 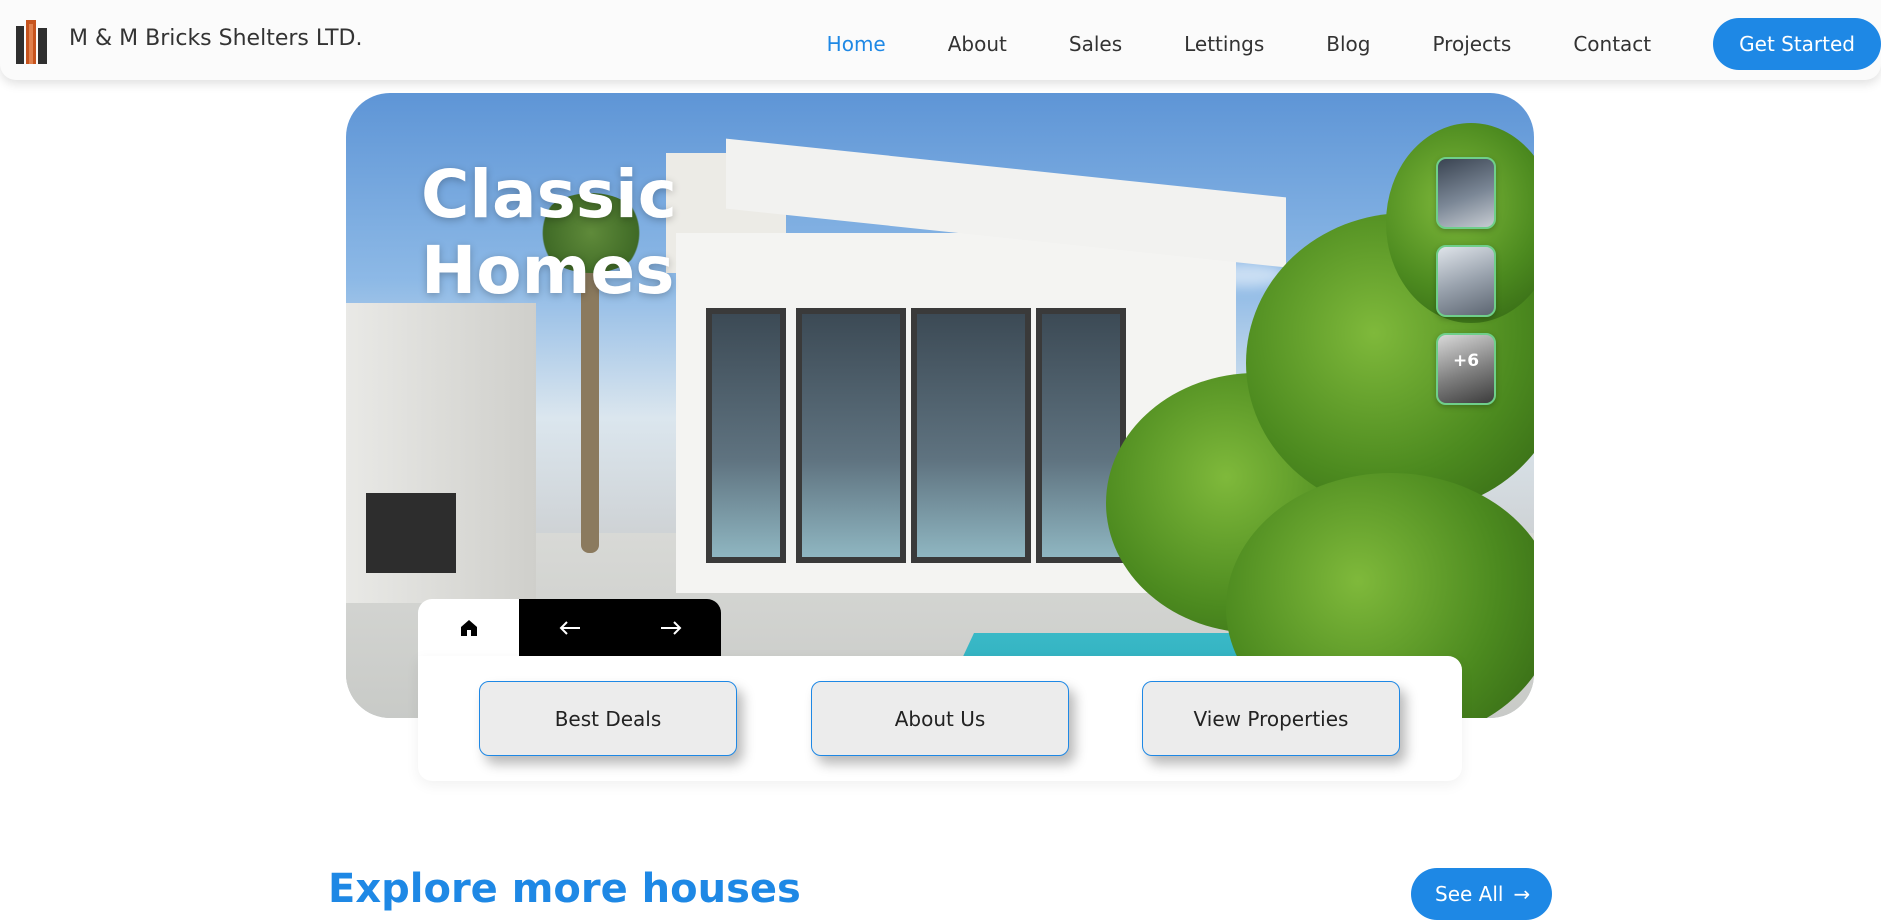 I want to click on home-tab-button, so click(x=468, y=628).